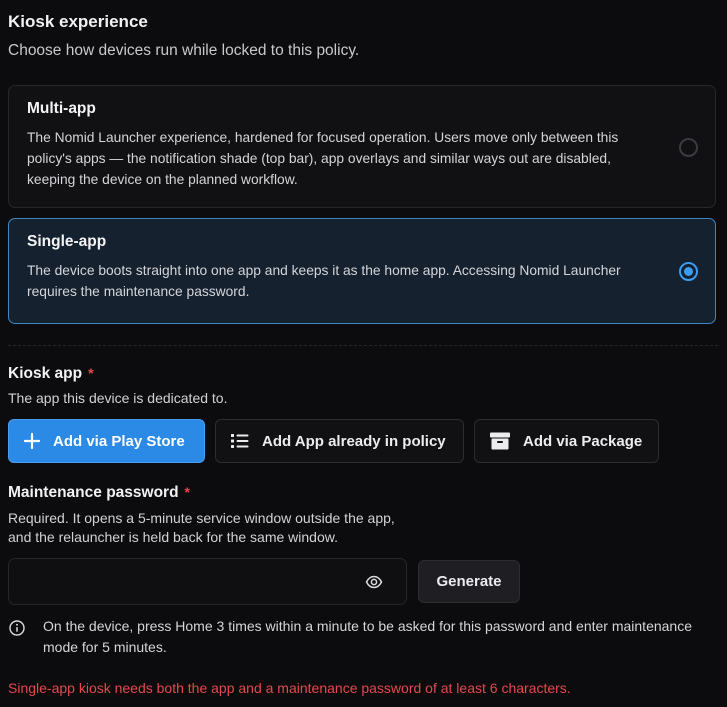 The width and height of the screenshot is (727, 707). I want to click on plus-icon, so click(32, 441).